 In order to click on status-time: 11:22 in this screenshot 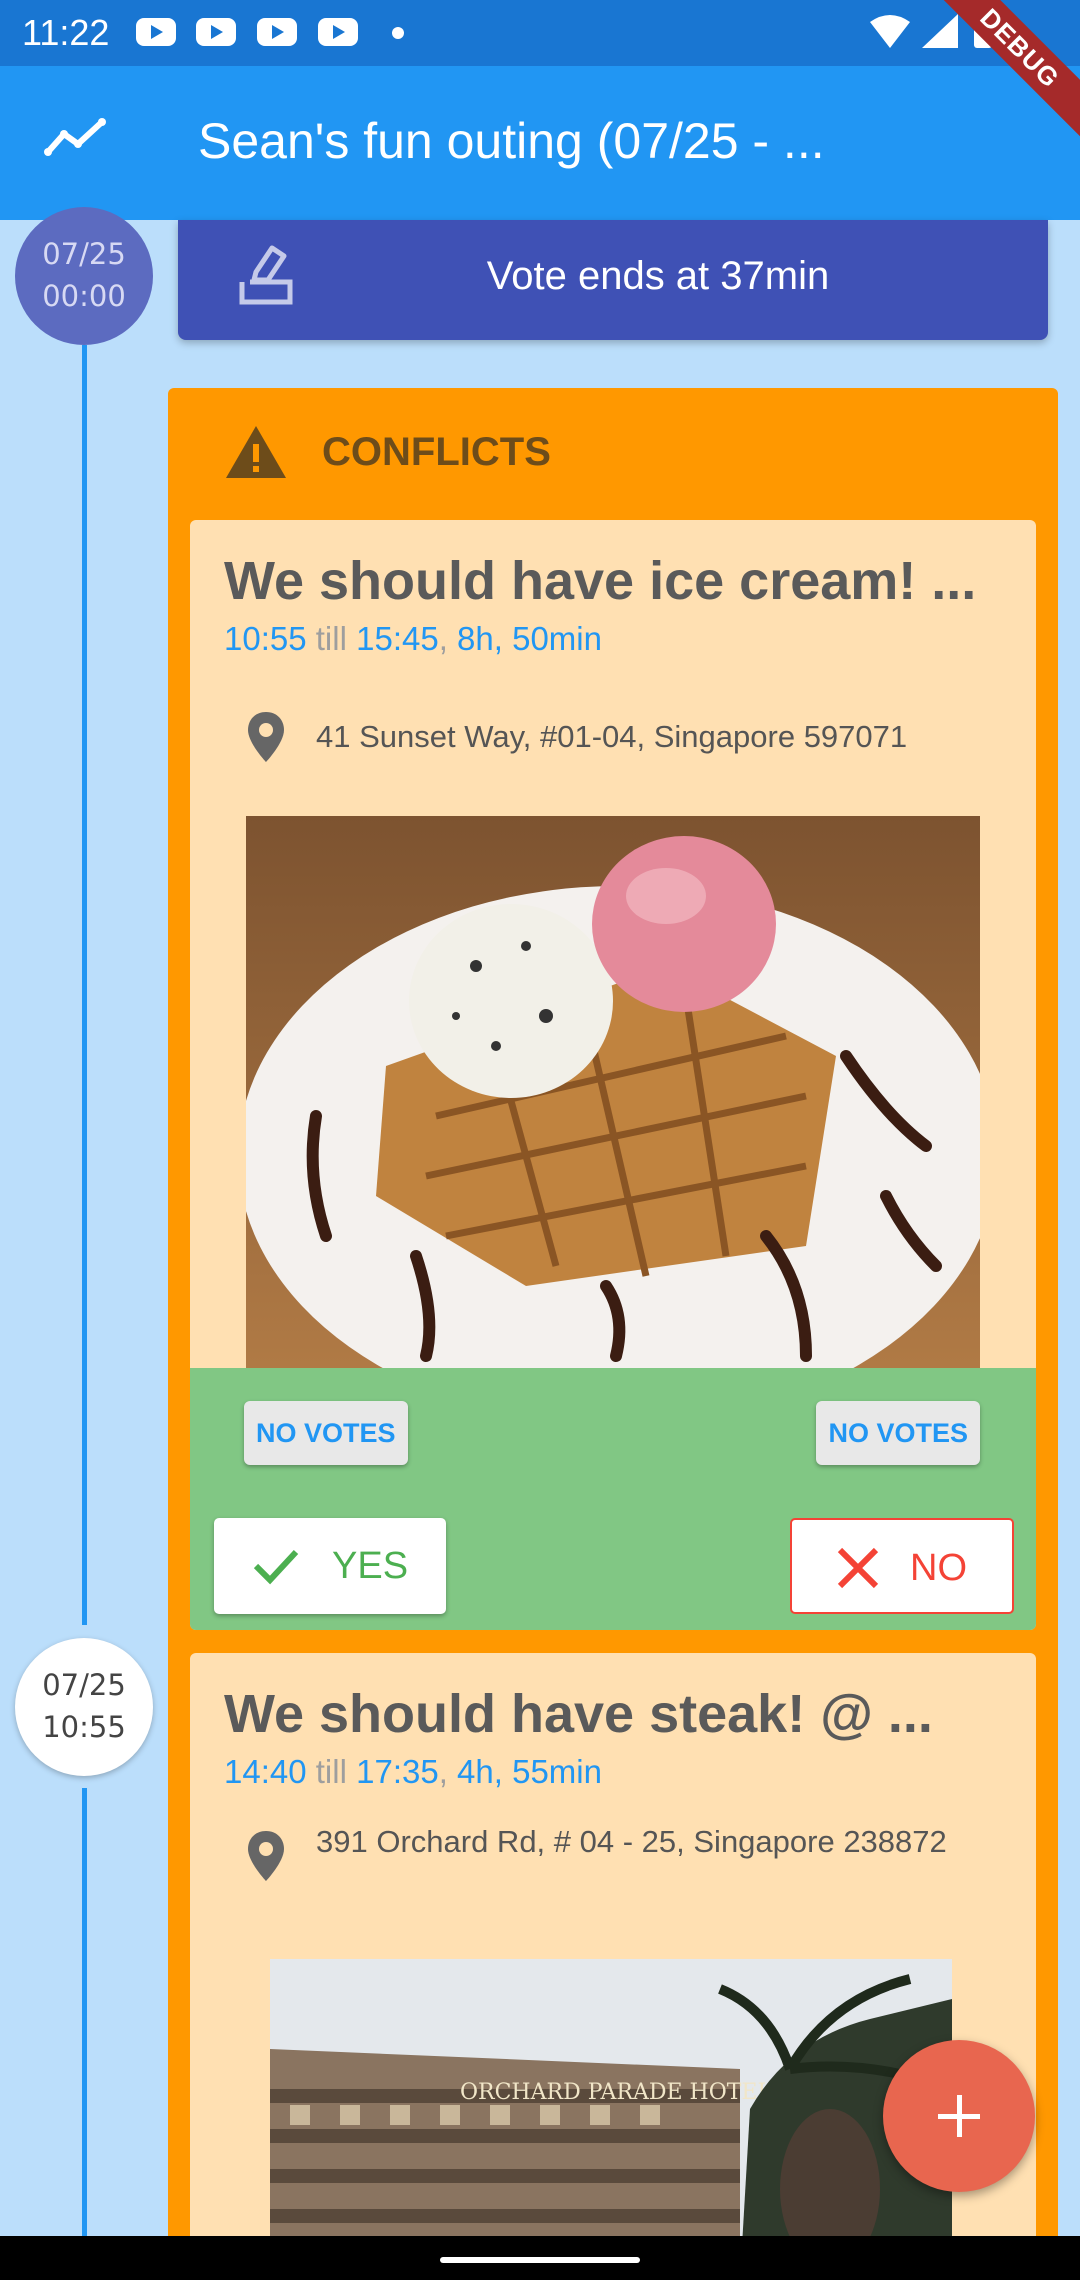, I will do `click(66, 32)`.